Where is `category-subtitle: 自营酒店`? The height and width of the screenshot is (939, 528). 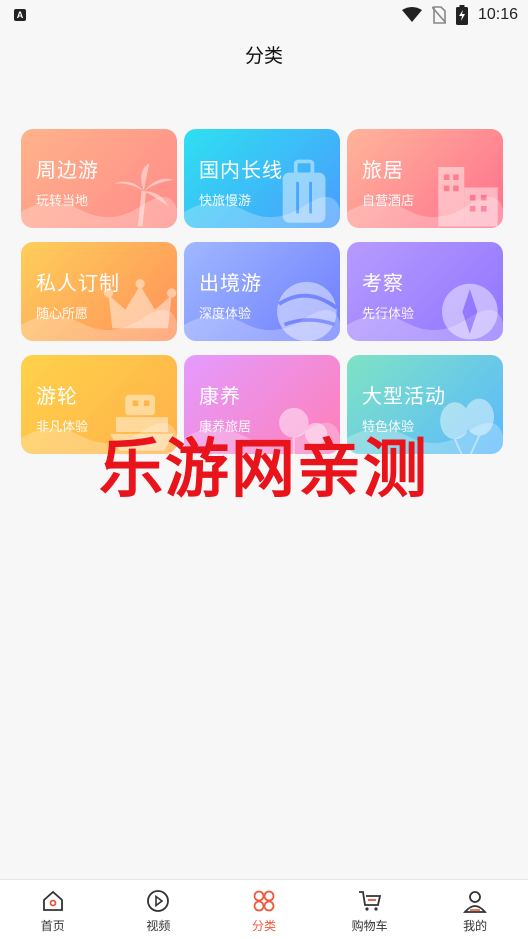
category-subtitle: 自营酒店 is located at coordinates (388, 201).